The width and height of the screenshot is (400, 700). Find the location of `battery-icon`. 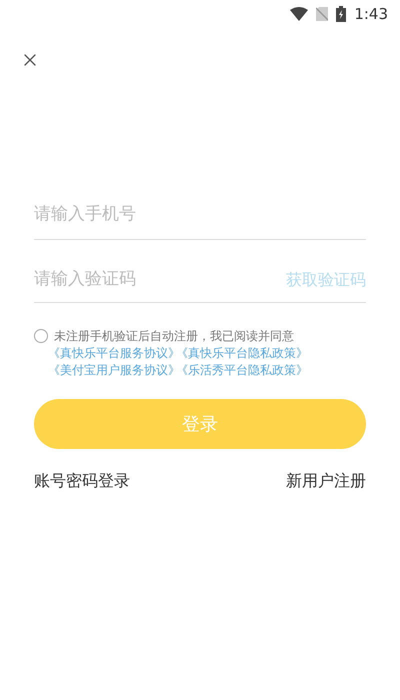

battery-icon is located at coordinates (341, 14).